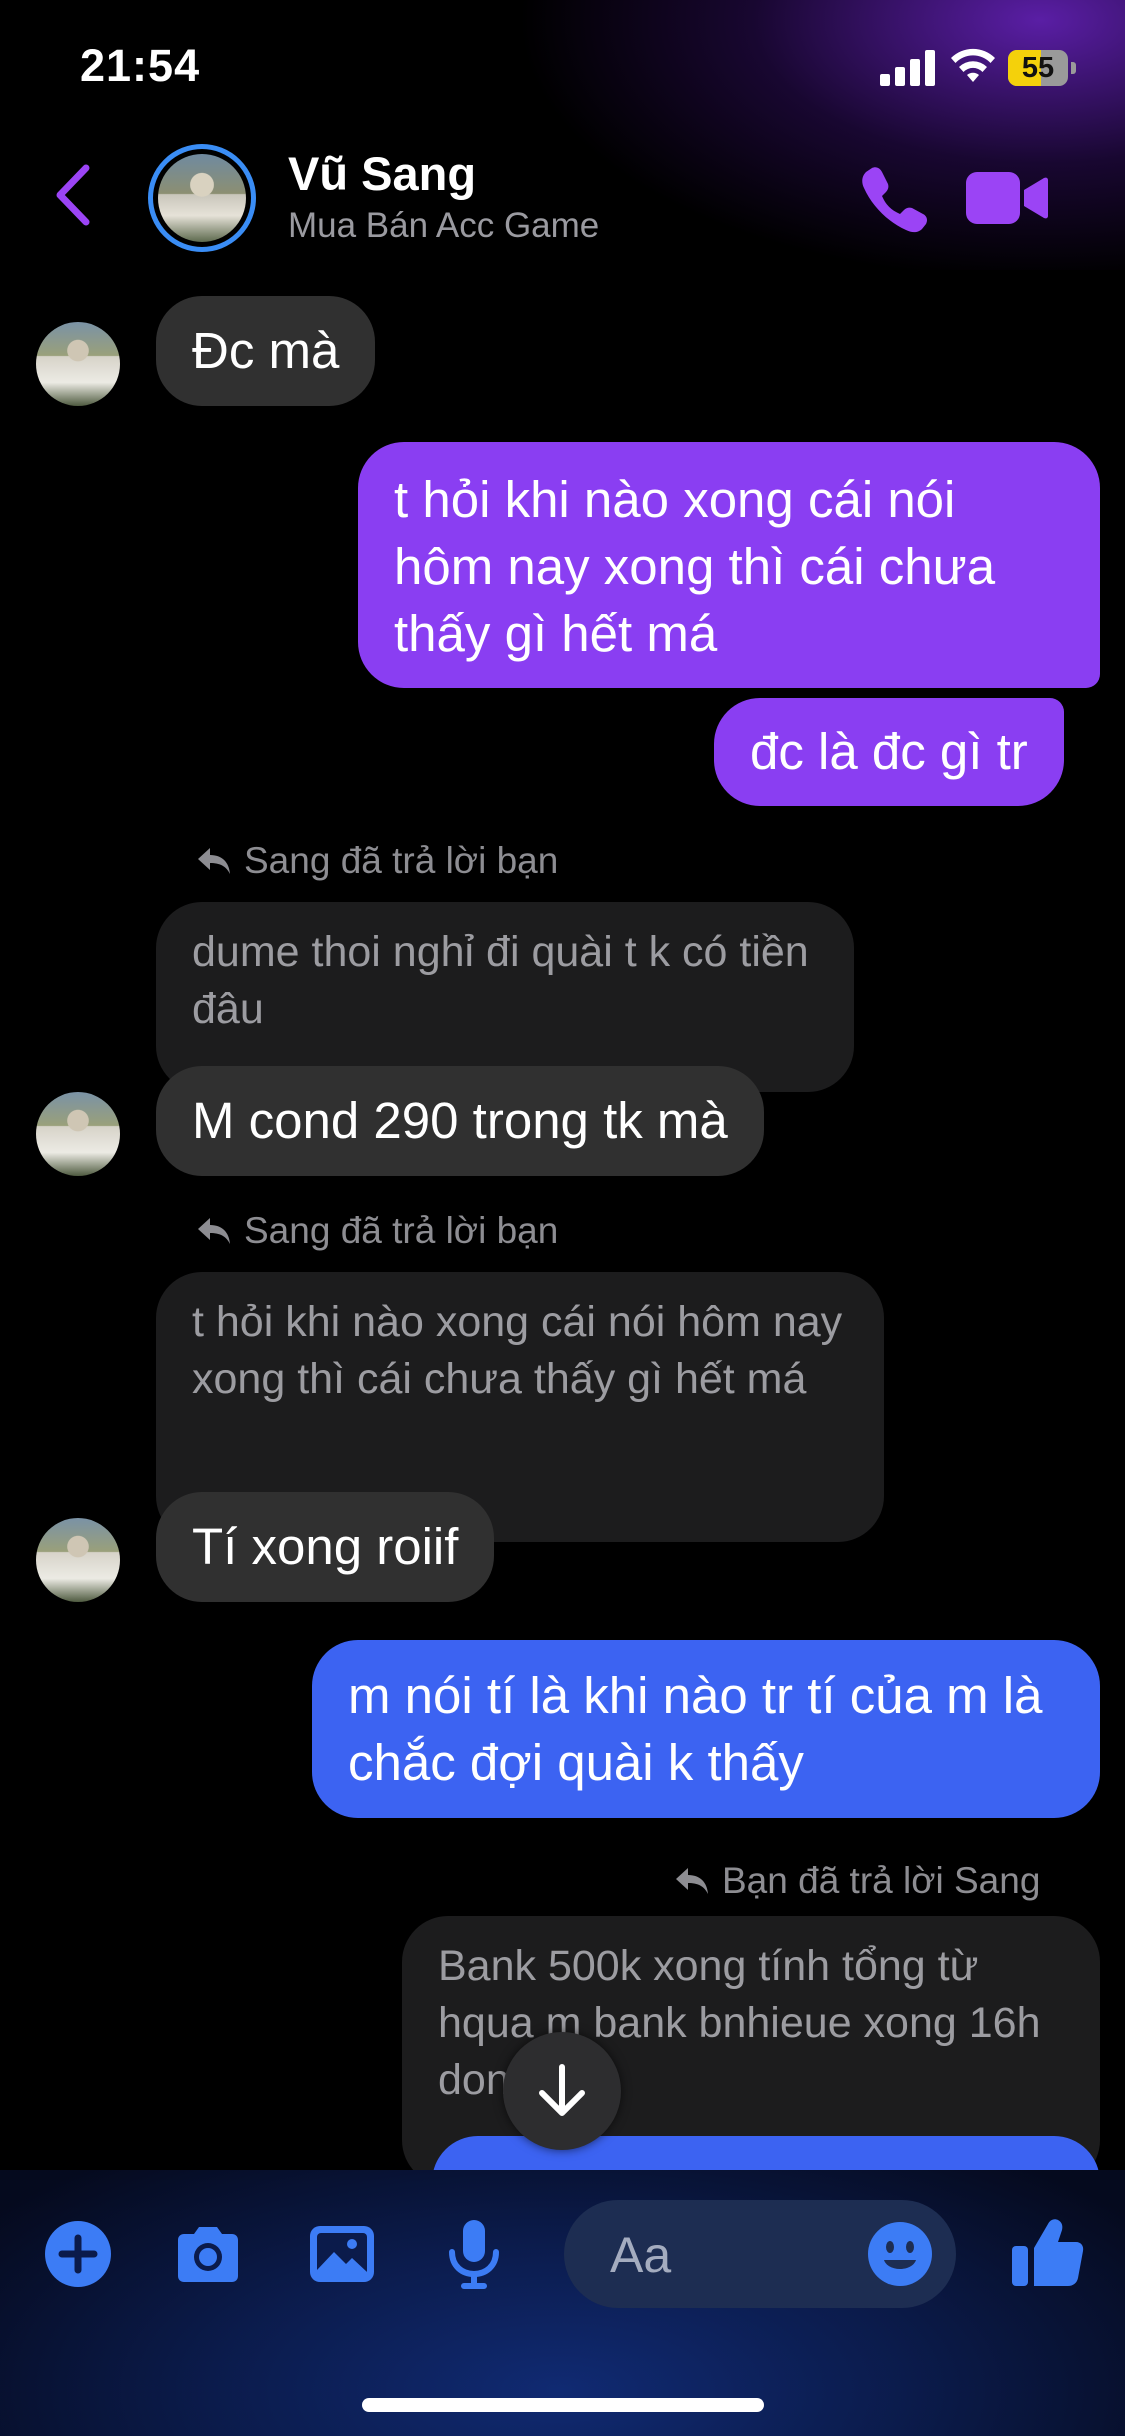  I want to click on chevron-left-icon, so click(73, 195).